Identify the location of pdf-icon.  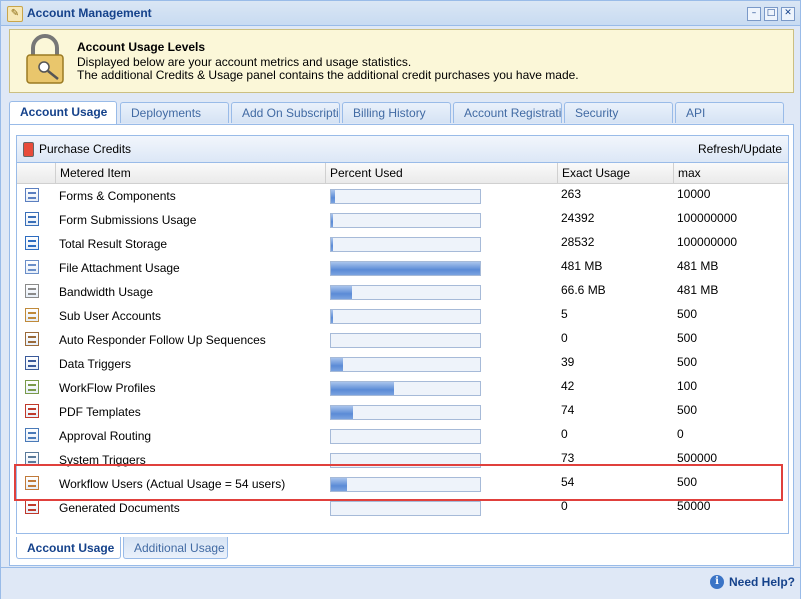
(32, 411).